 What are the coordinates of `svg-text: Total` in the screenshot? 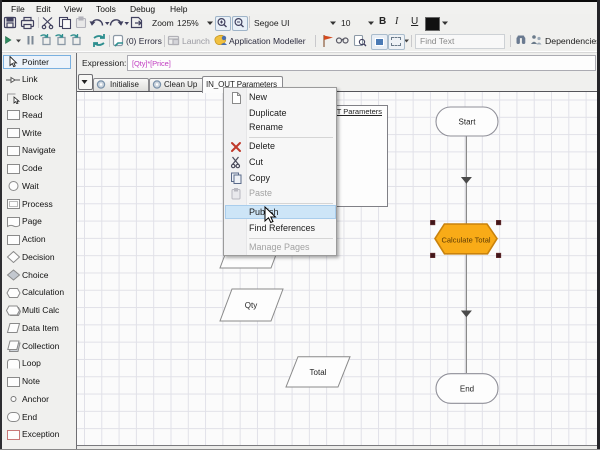 It's located at (318, 372).